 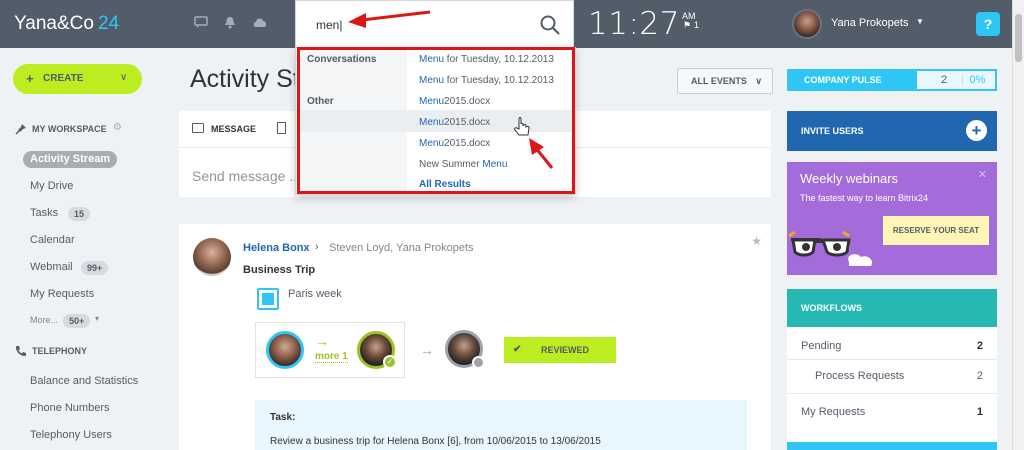 I want to click on page-scrollbar, so click(x=1018, y=225).